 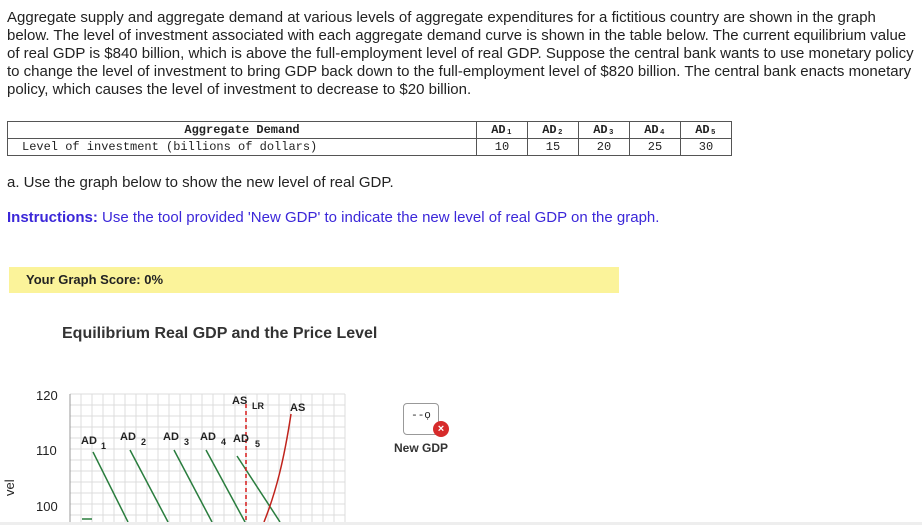 I want to click on ad3-label-sub: 3, so click(x=186, y=442).